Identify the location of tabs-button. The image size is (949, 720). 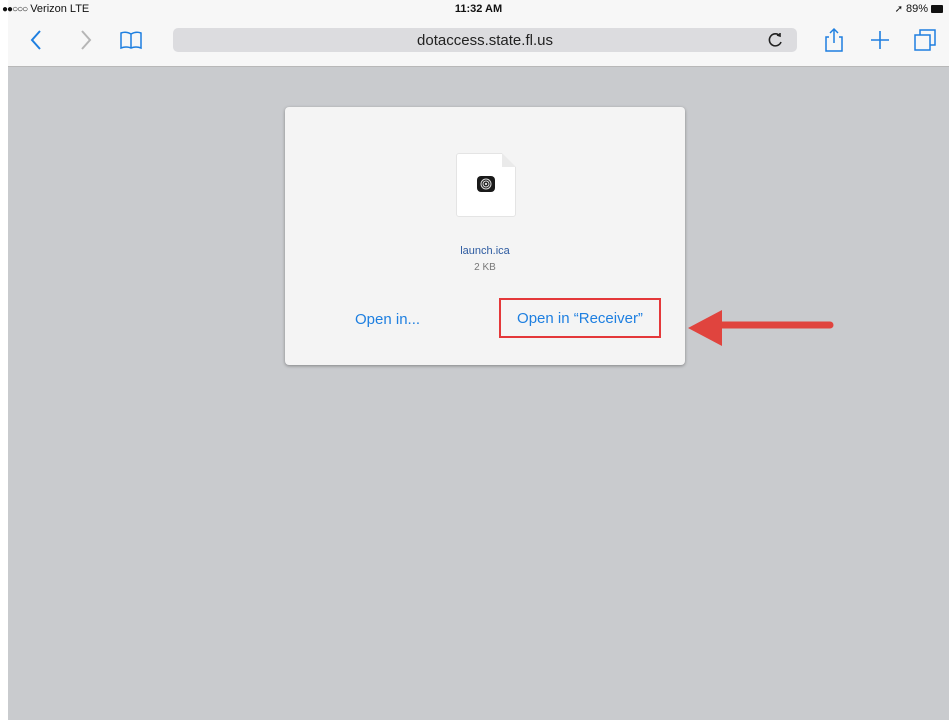
(925, 40).